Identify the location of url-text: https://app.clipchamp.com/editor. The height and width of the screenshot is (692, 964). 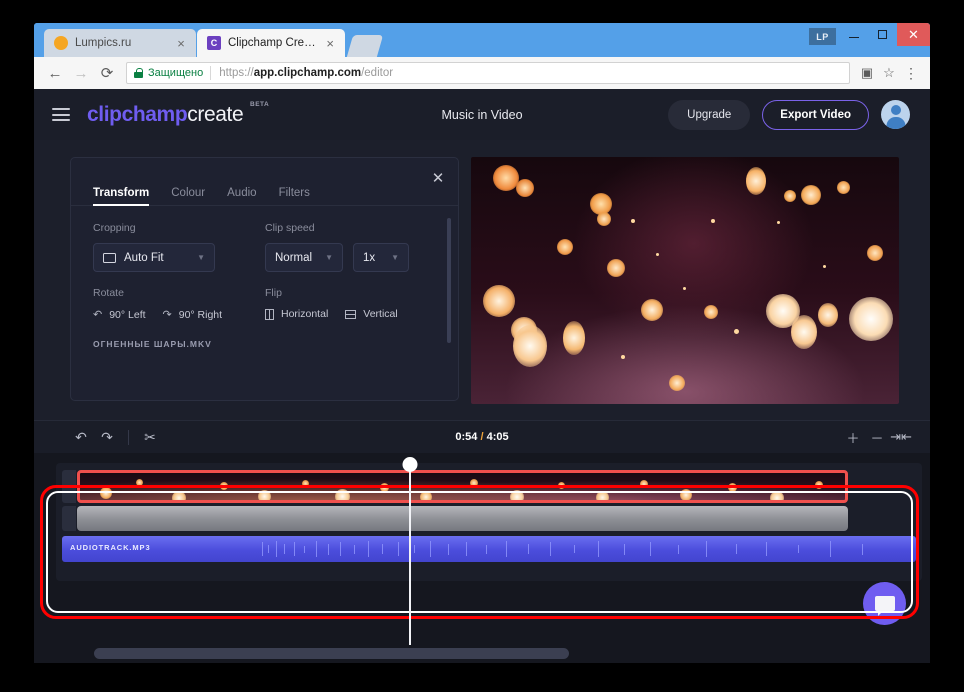
(306, 73).